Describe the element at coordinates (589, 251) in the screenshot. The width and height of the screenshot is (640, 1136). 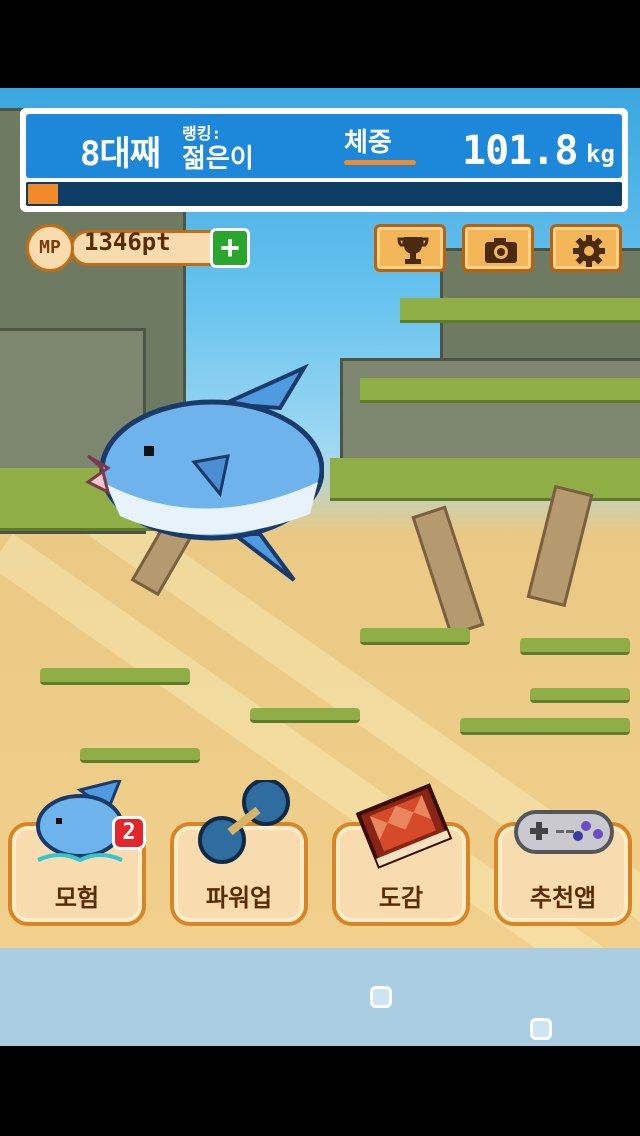
I see `gear-icon` at that location.